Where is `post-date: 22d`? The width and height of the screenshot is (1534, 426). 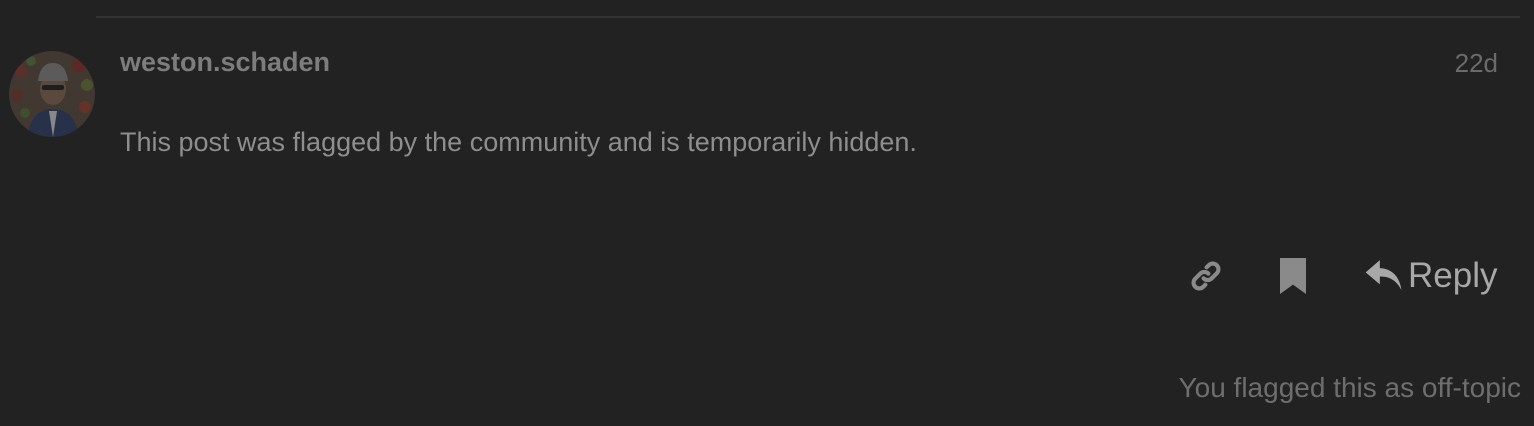
post-date: 22d is located at coordinates (1476, 63).